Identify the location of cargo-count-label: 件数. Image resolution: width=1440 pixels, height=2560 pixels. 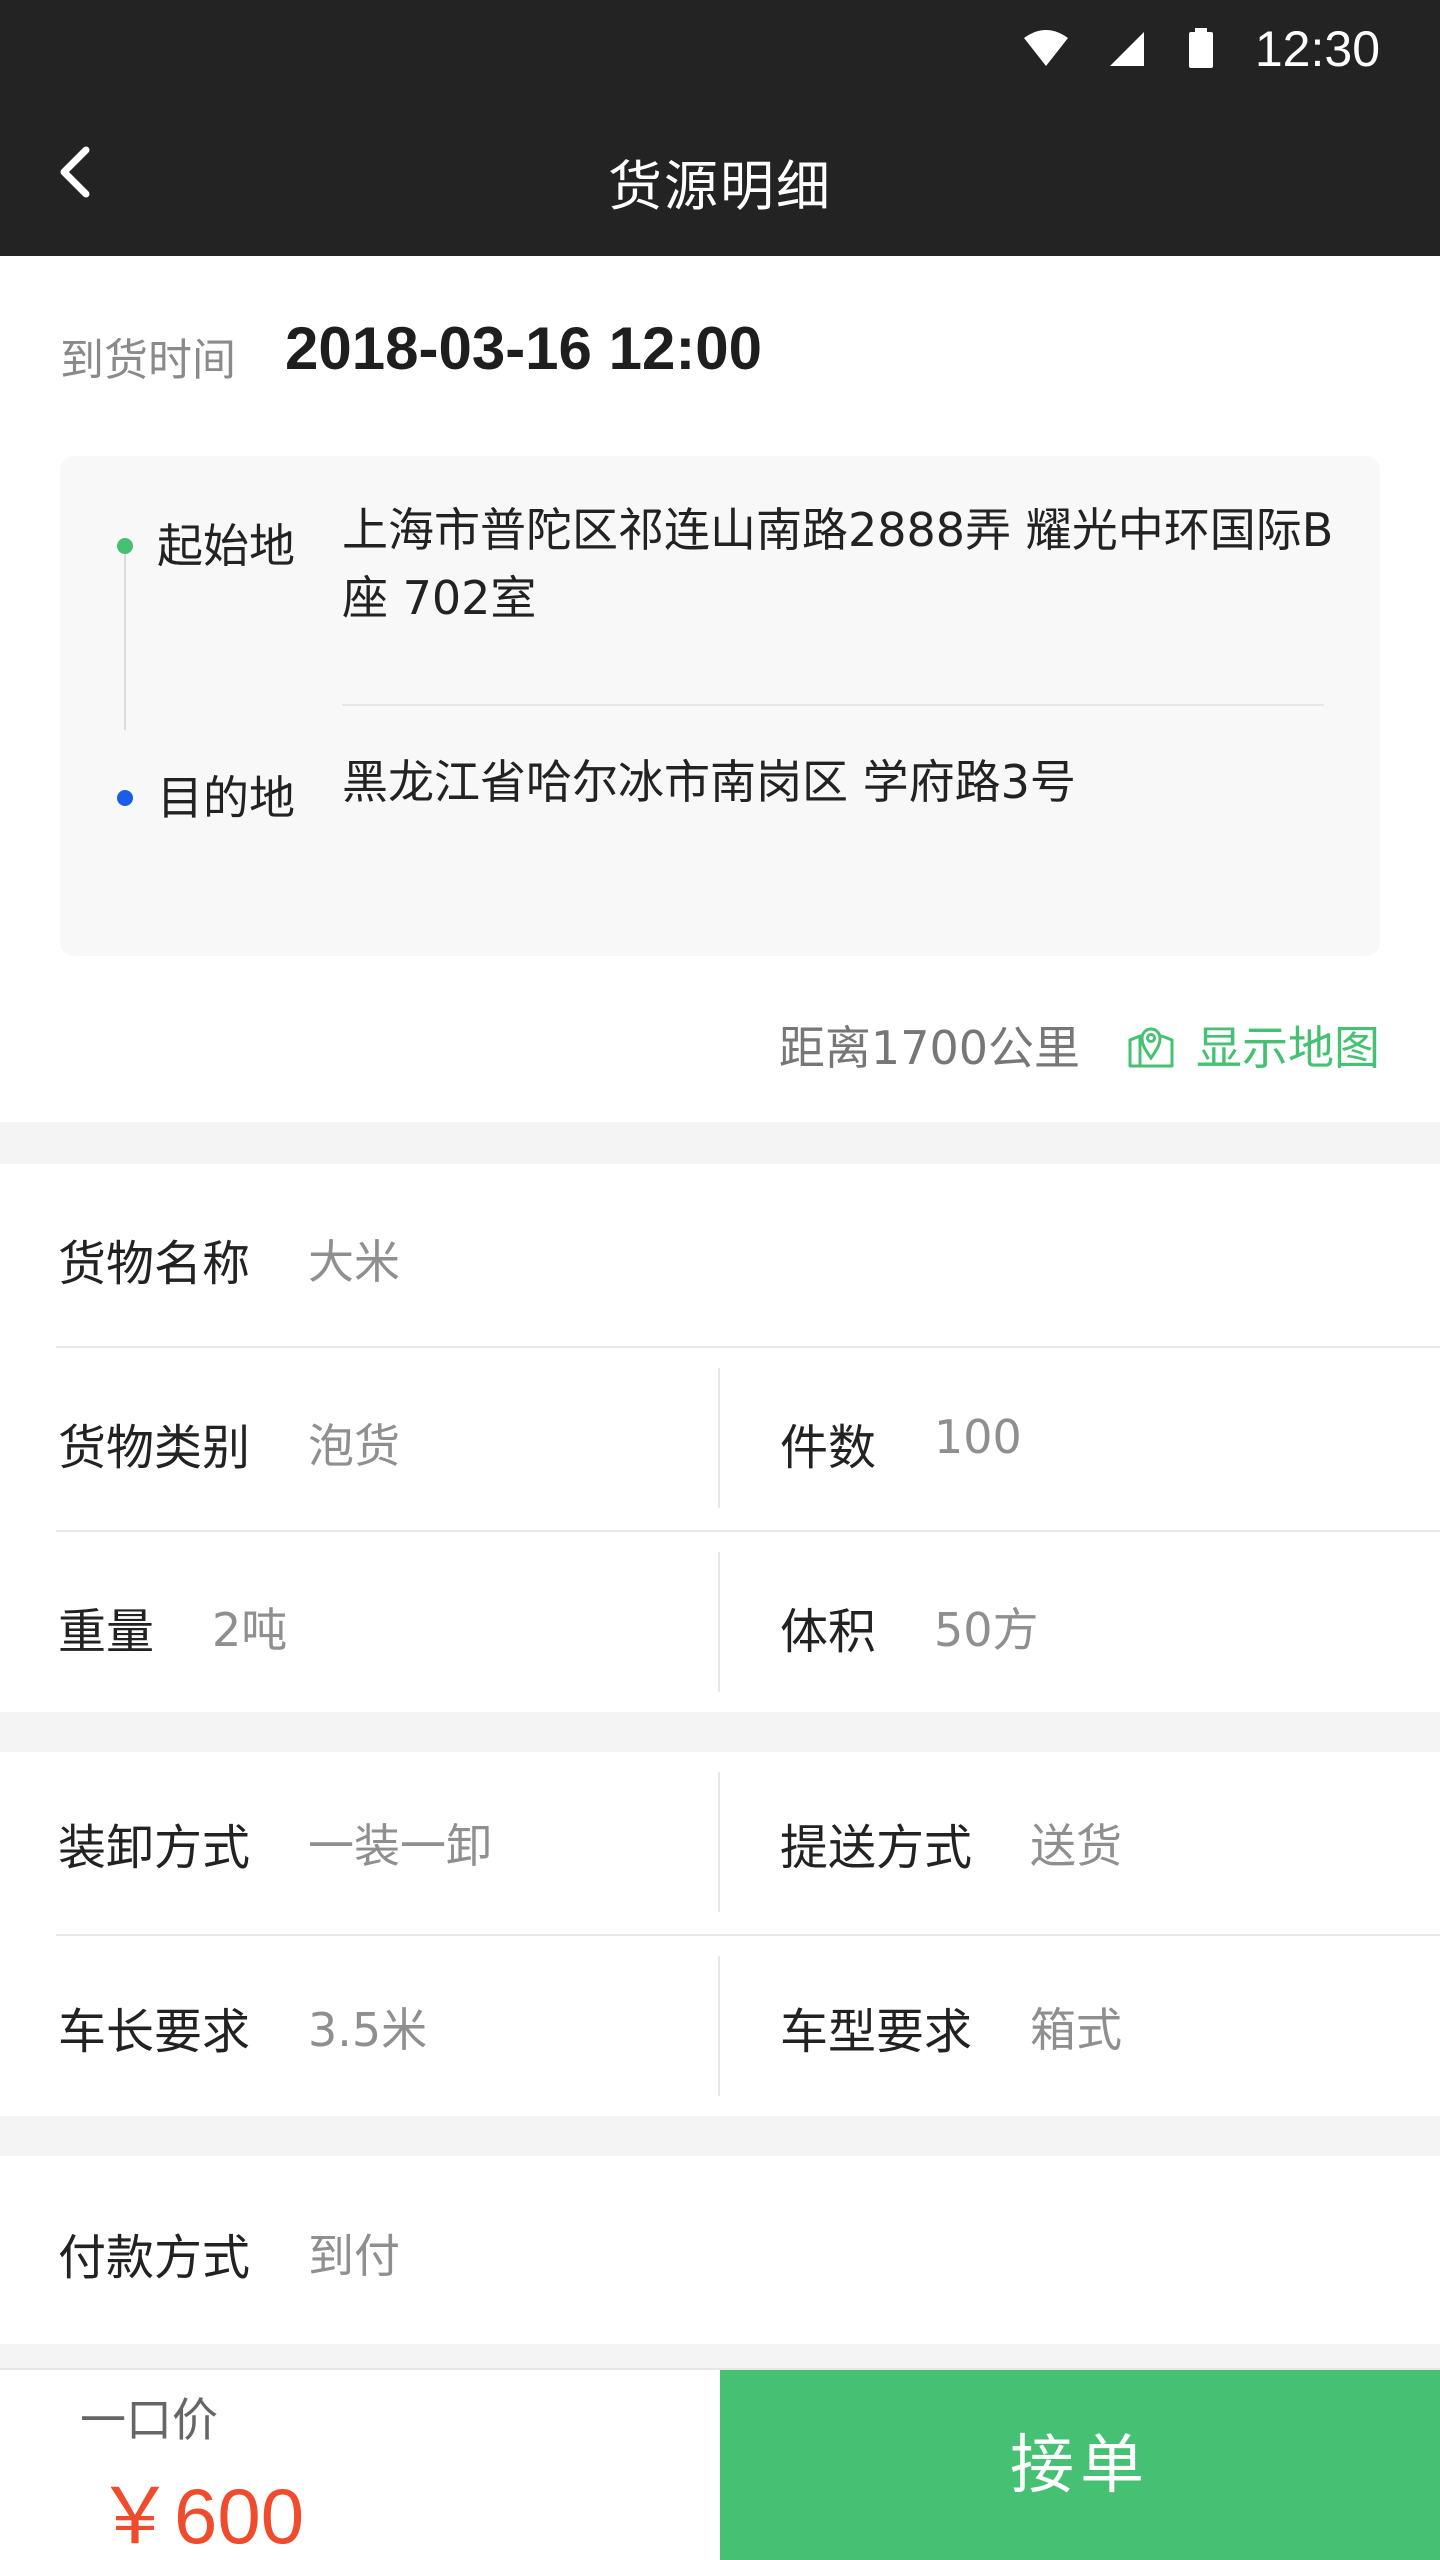
(828, 1448).